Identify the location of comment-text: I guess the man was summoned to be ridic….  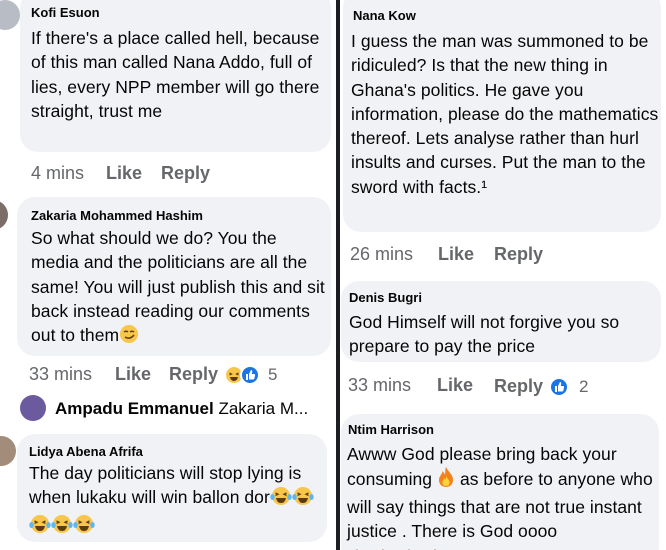
(505, 114).